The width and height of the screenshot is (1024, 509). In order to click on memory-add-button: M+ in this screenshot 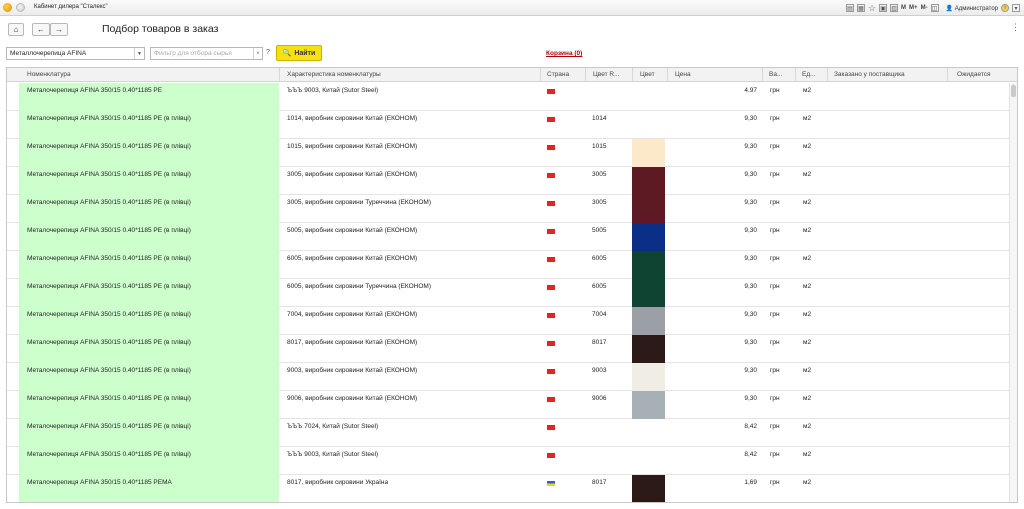, I will do `click(913, 8)`.